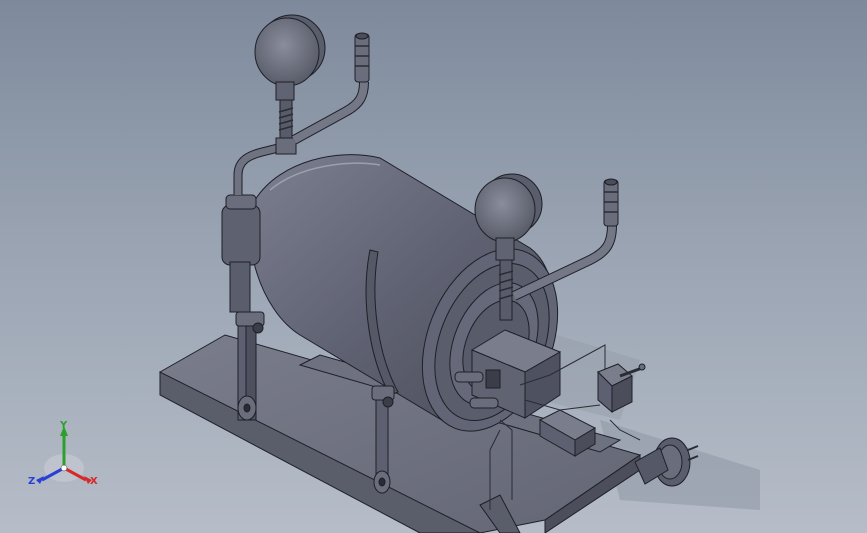 Image resolution: width=867 pixels, height=533 pixels. What do you see at coordinates (621, 388) in the screenshot?
I see `toggle-switch` at bounding box center [621, 388].